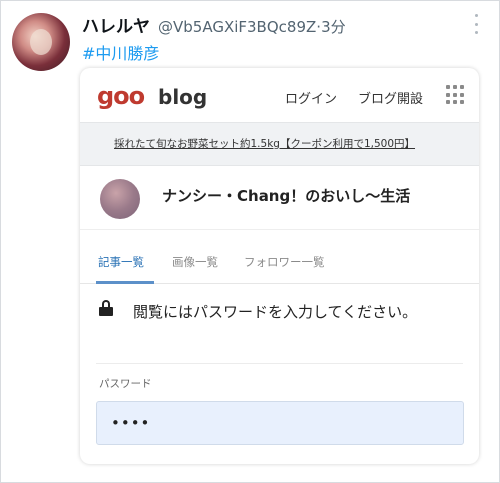 This screenshot has height=483, width=500. I want to click on goo-logo: goo, so click(121, 96).